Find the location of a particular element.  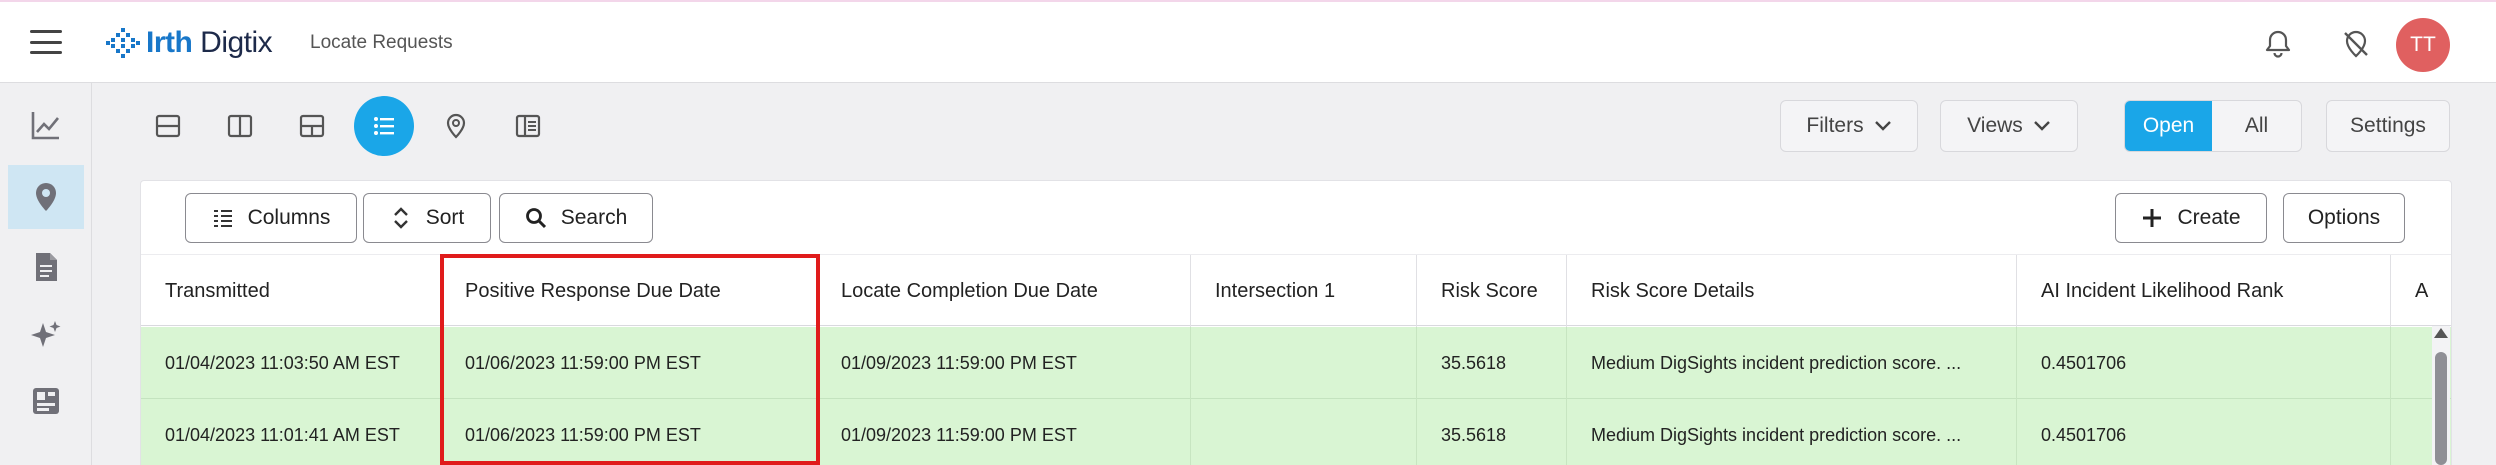

create-button: Create is located at coordinates (2191, 218).